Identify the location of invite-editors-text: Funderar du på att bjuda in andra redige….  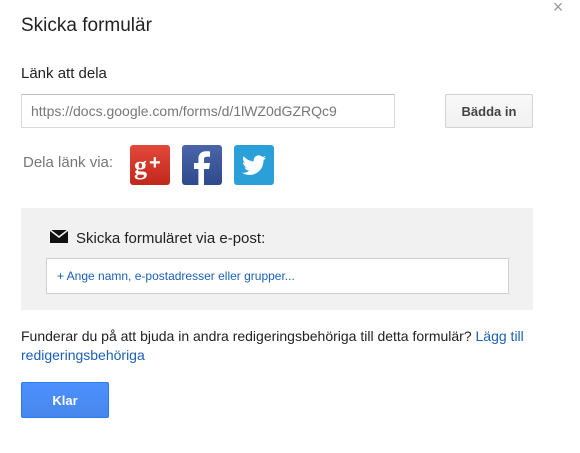
(281, 346).